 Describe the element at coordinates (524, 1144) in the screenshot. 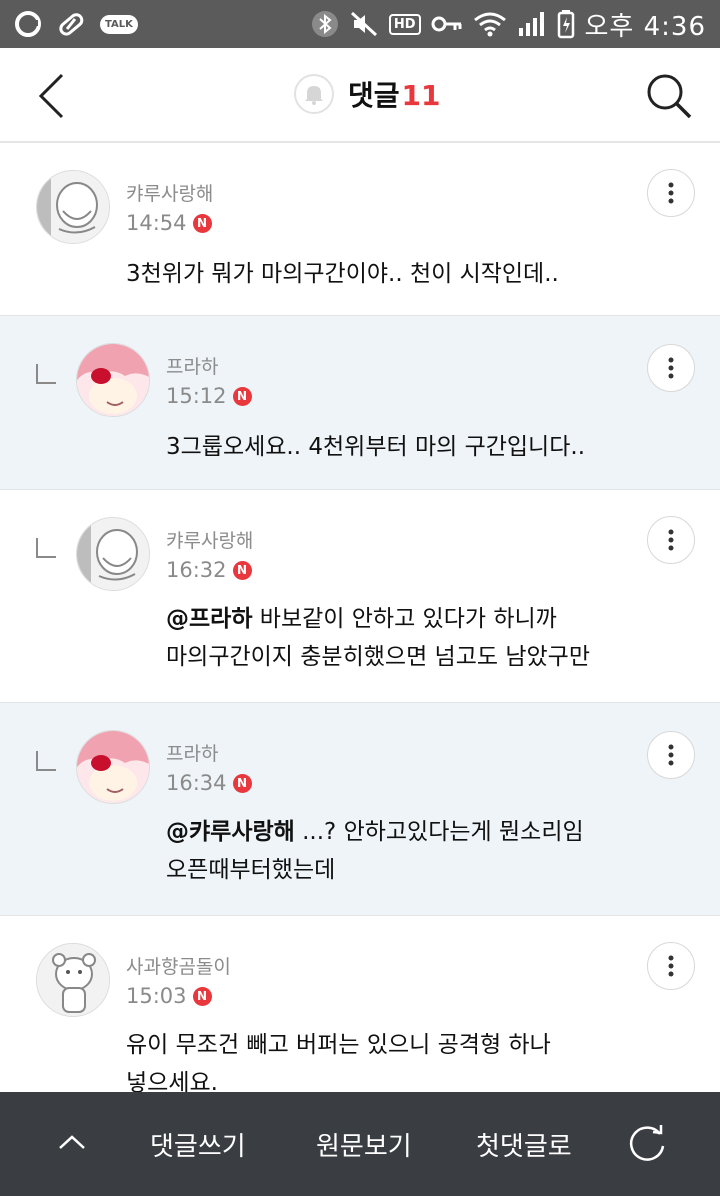

I see `first-comment-button: 첫댓글로` at that location.